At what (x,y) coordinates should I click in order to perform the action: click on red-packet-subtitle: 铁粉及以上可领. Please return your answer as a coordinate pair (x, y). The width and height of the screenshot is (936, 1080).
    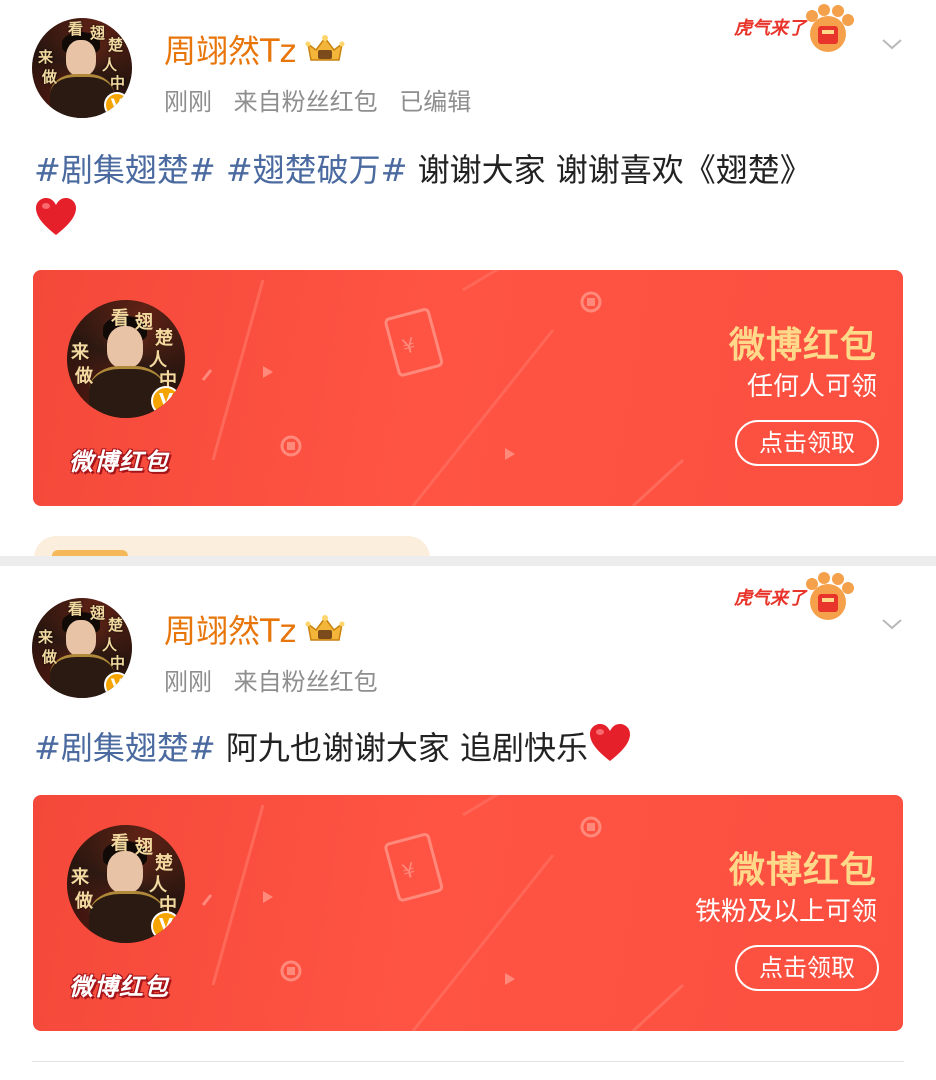
    Looking at the image, I should click on (785, 912).